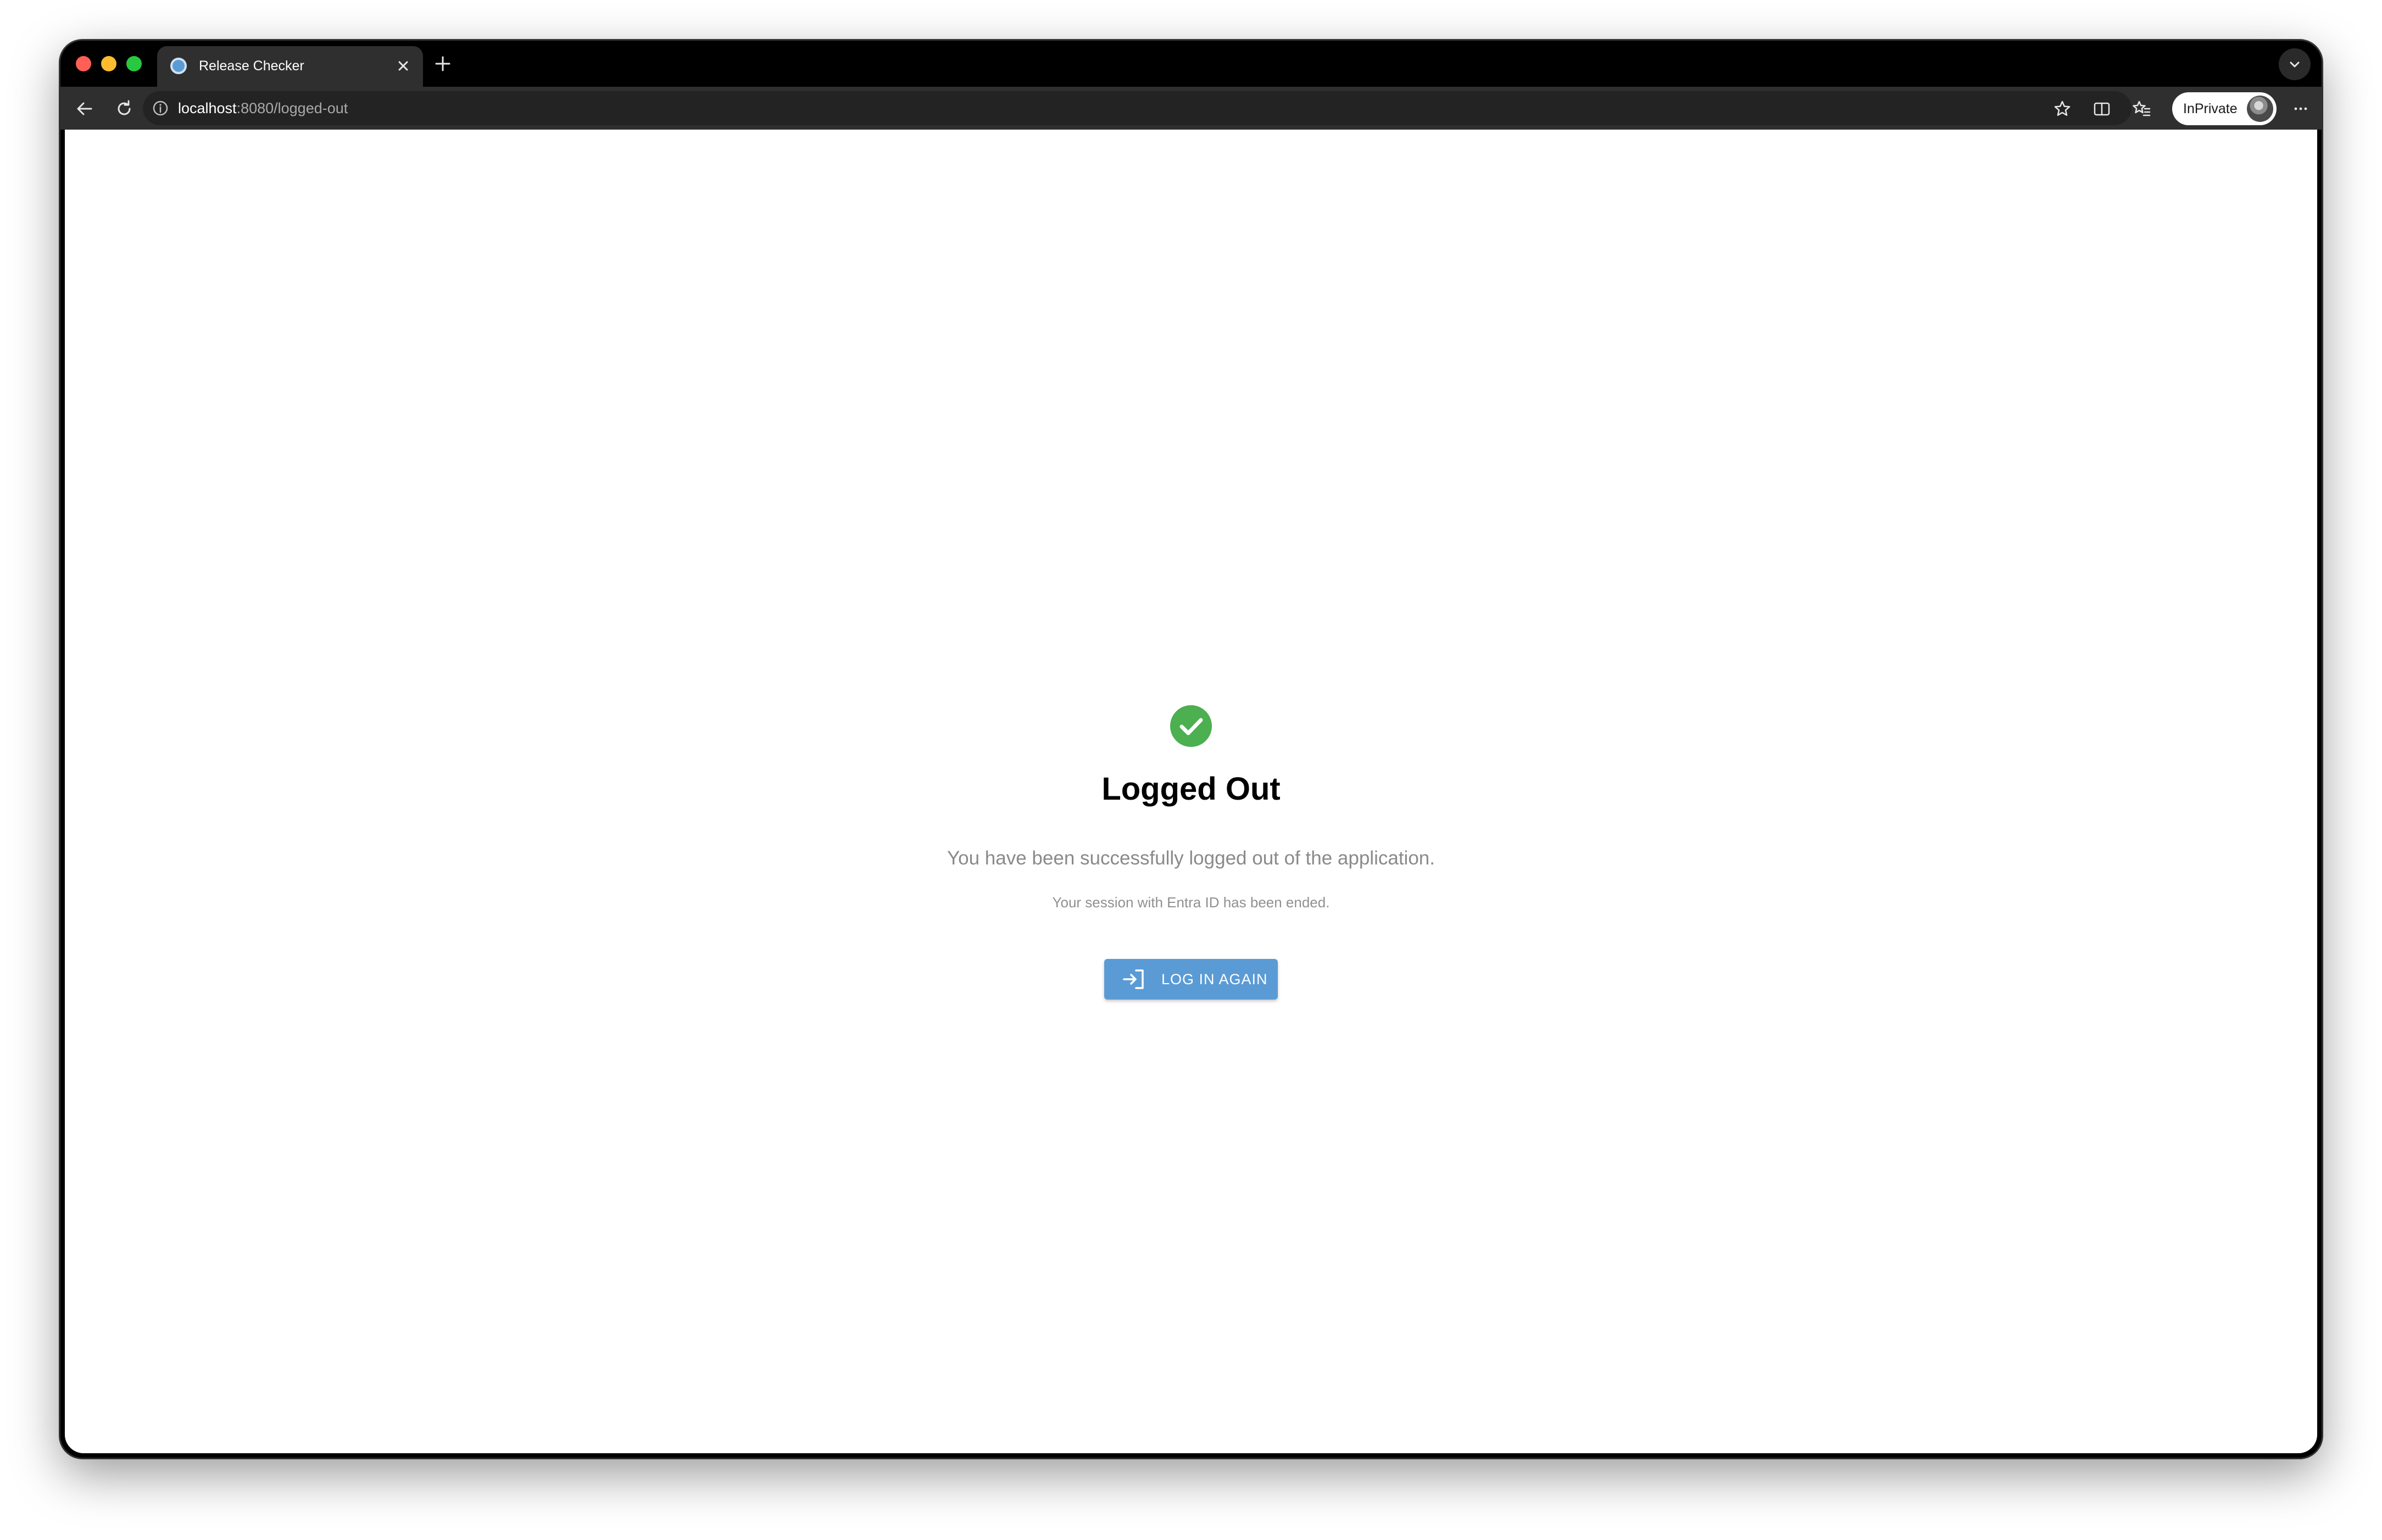 This screenshot has height=1540, width=2382. What do you see at coordinates (108, 64) in the screenshot?
I see `minimize-window-button` at bounding box center [108, 64].